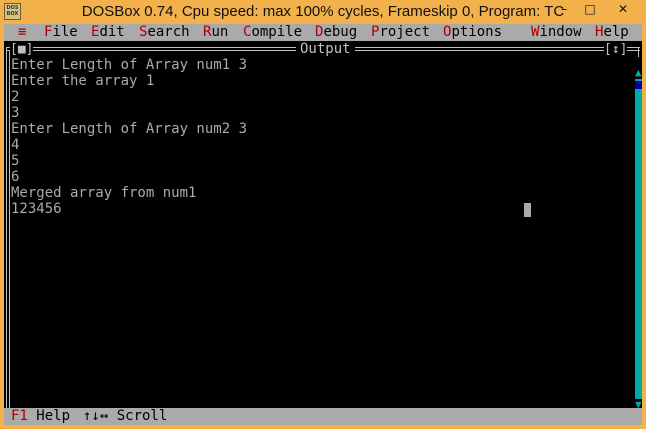 The width and height of the screenshot is (646, 429). Describe the element at coordinates (9, 229) in the screenshot. I see `frame-left-inner` at that location.